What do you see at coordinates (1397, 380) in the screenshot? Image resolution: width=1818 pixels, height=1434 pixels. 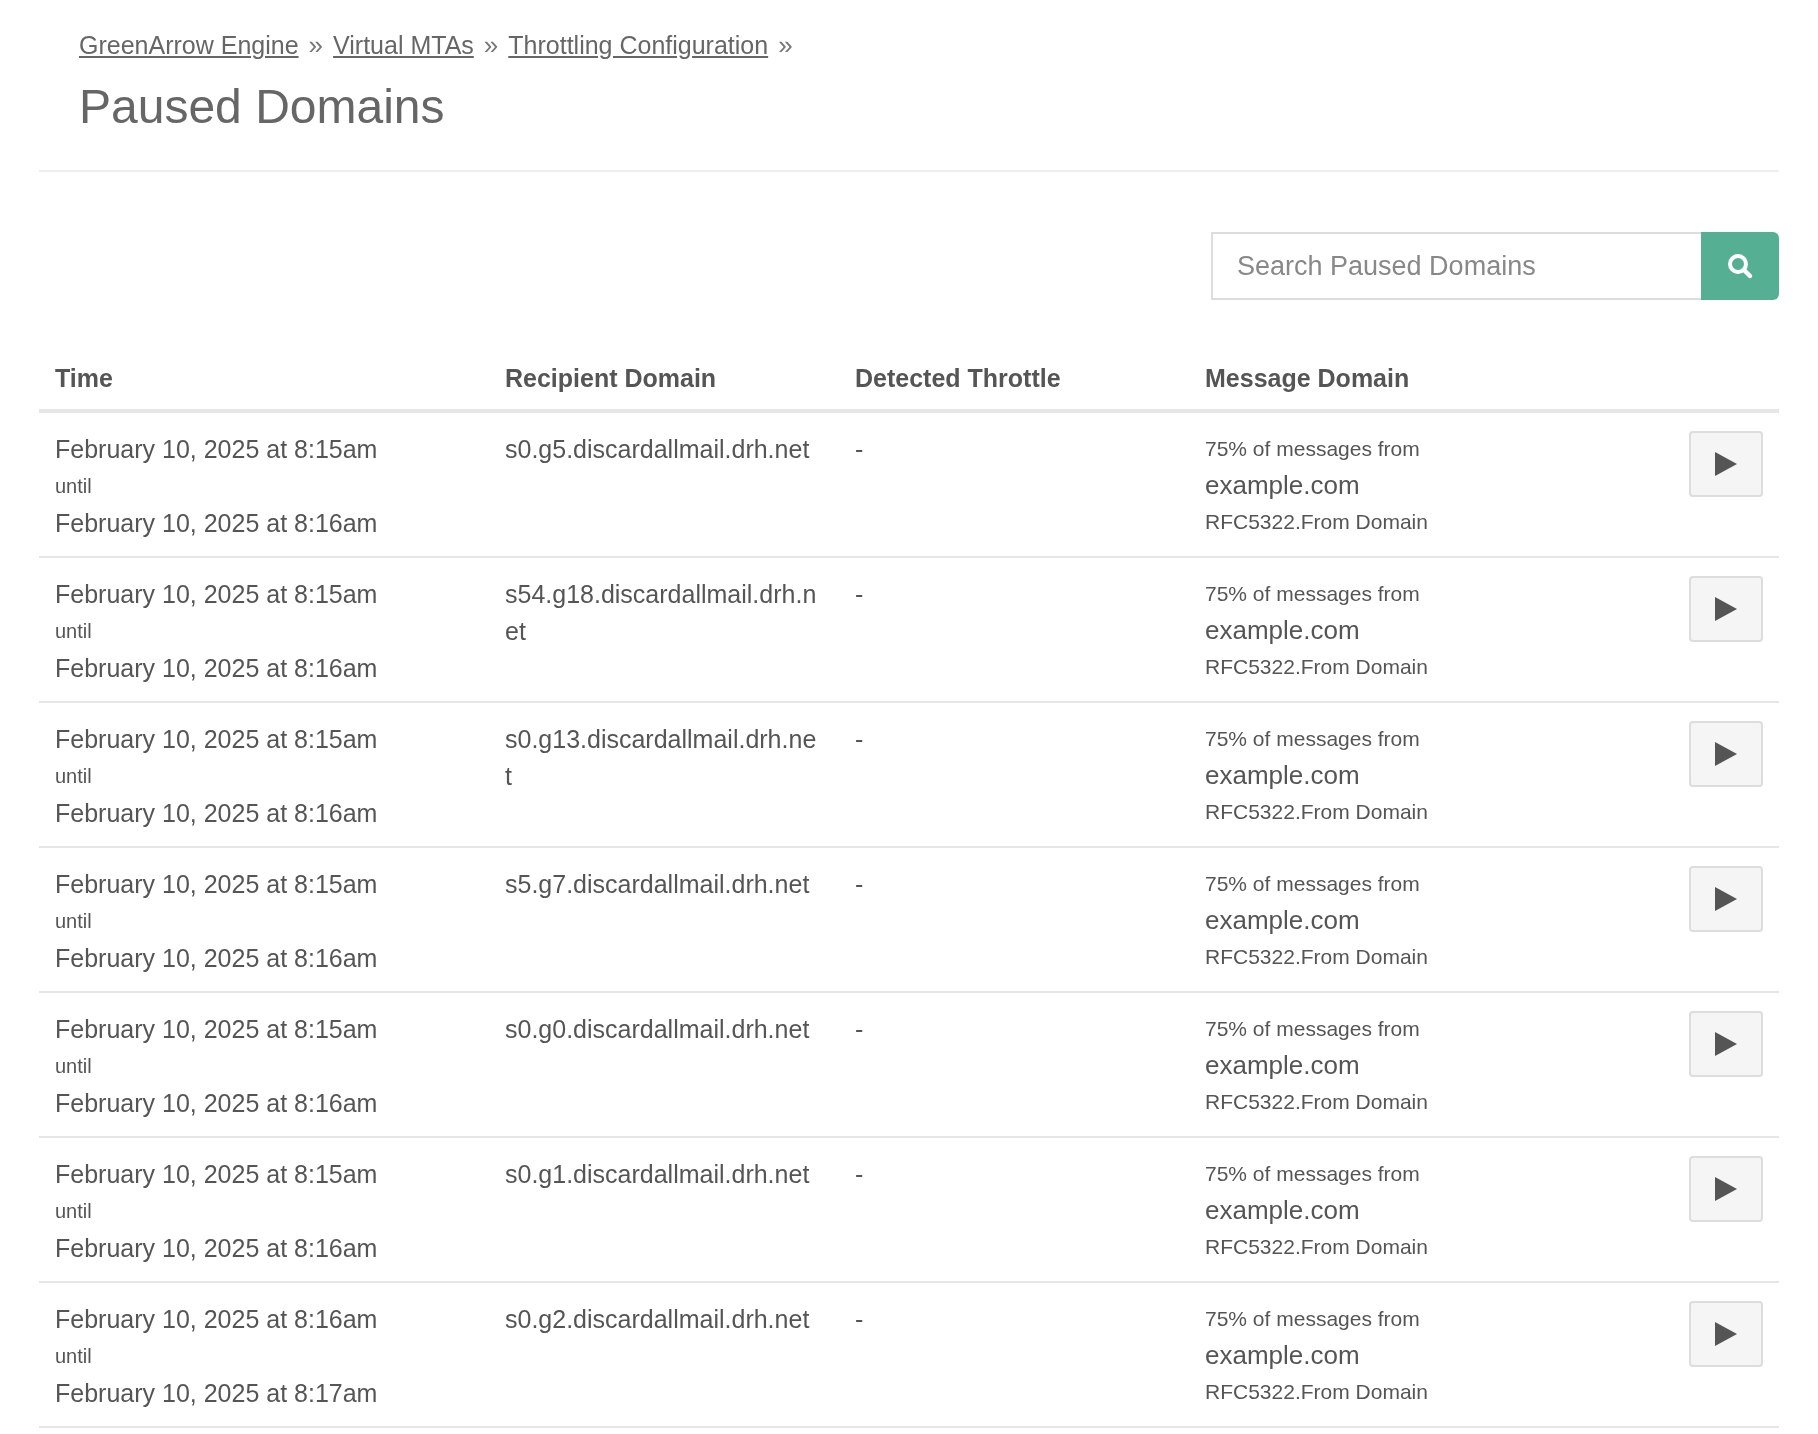 I see `column-header: Message Domain` at bounding box center [1397, 380].